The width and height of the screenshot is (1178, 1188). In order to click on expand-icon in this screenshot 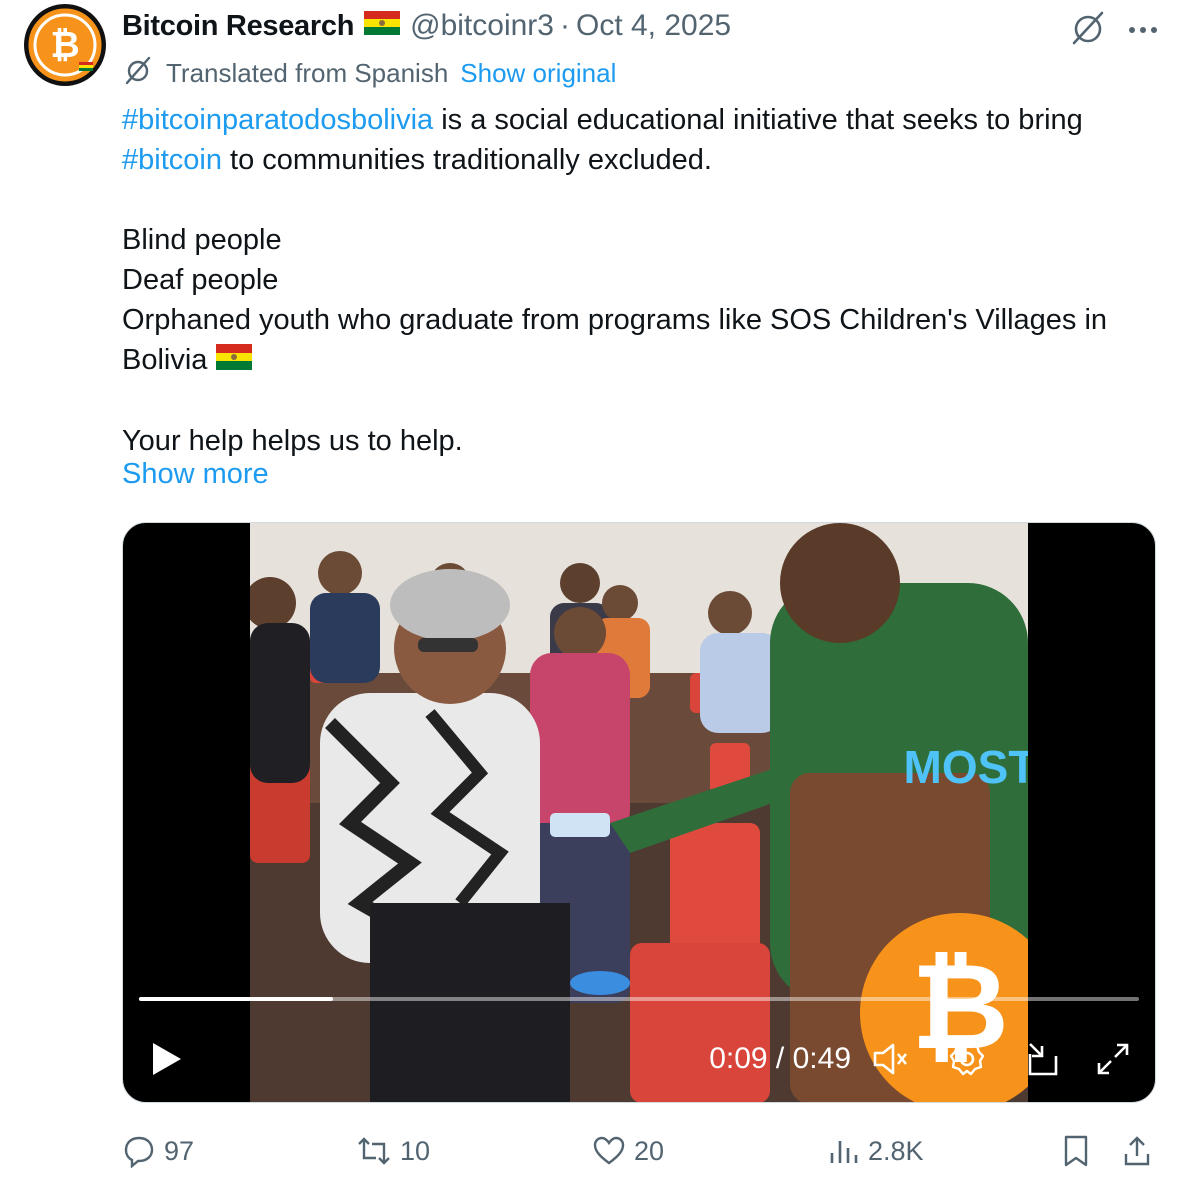, I will do `click(1113, 1059)`.